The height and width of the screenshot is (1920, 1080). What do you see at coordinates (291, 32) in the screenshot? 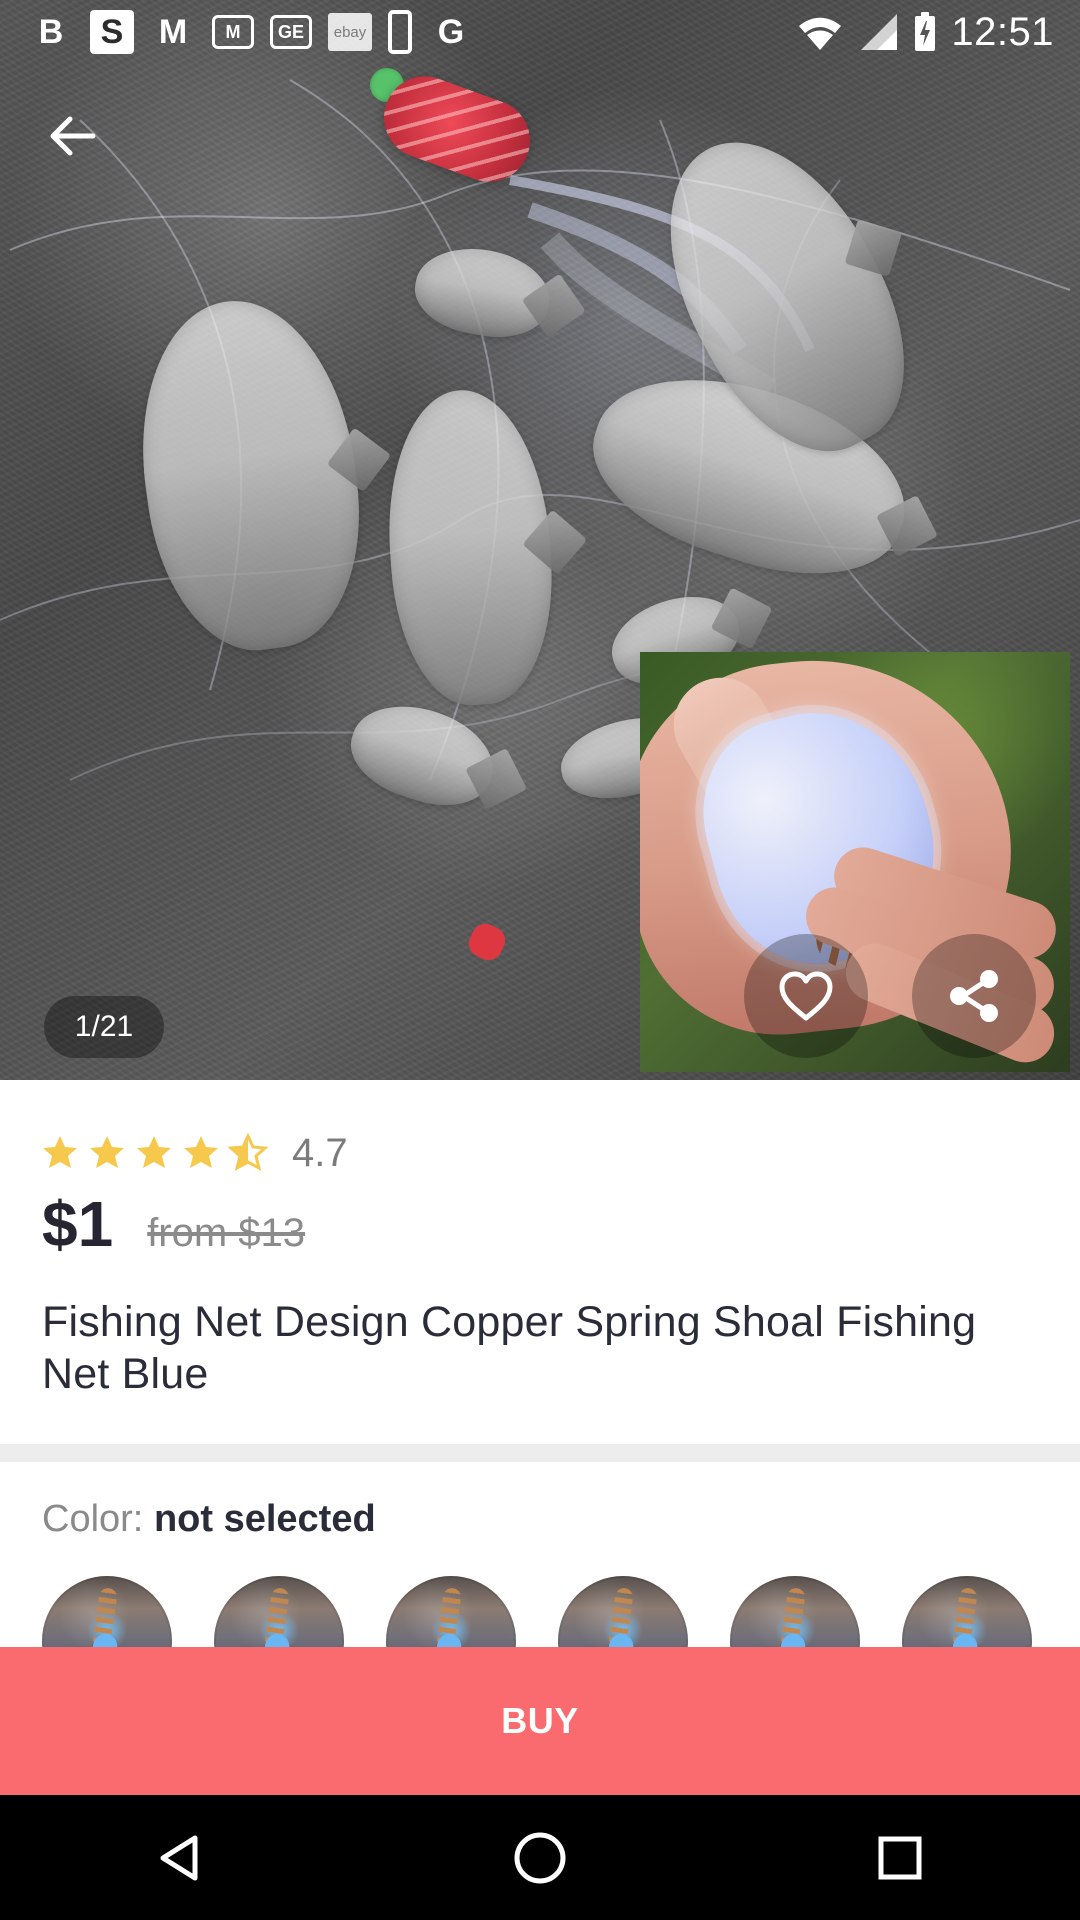
I see `status-app-icon: GE` at bounding box center [291, 32].